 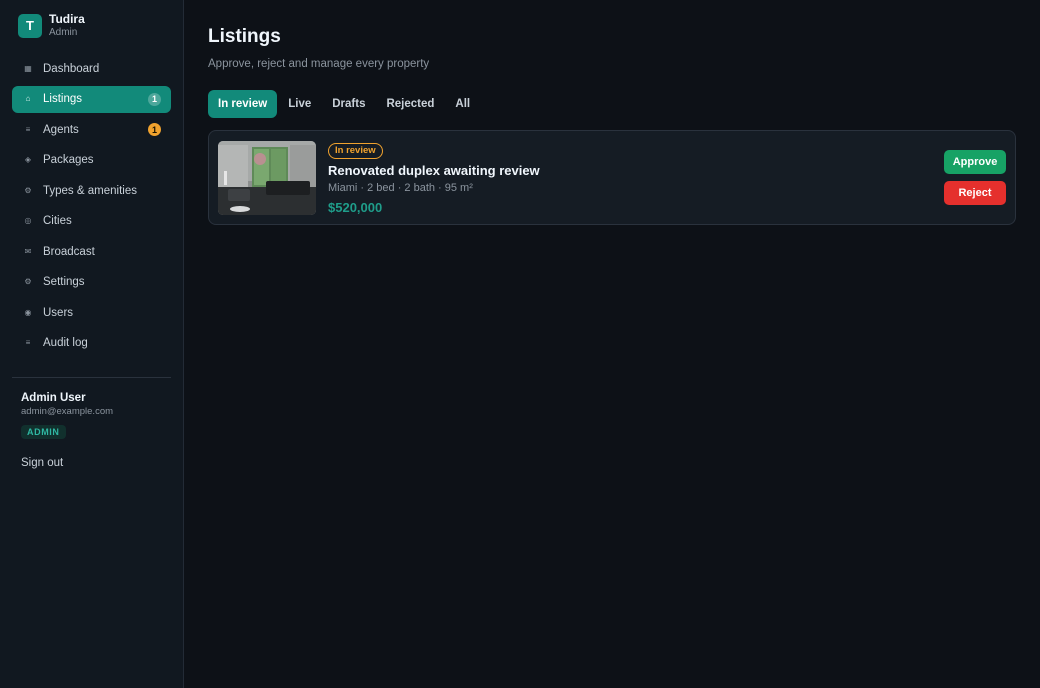 I want to click on sidebar-item-label: Users, so click(x=58, y=312).